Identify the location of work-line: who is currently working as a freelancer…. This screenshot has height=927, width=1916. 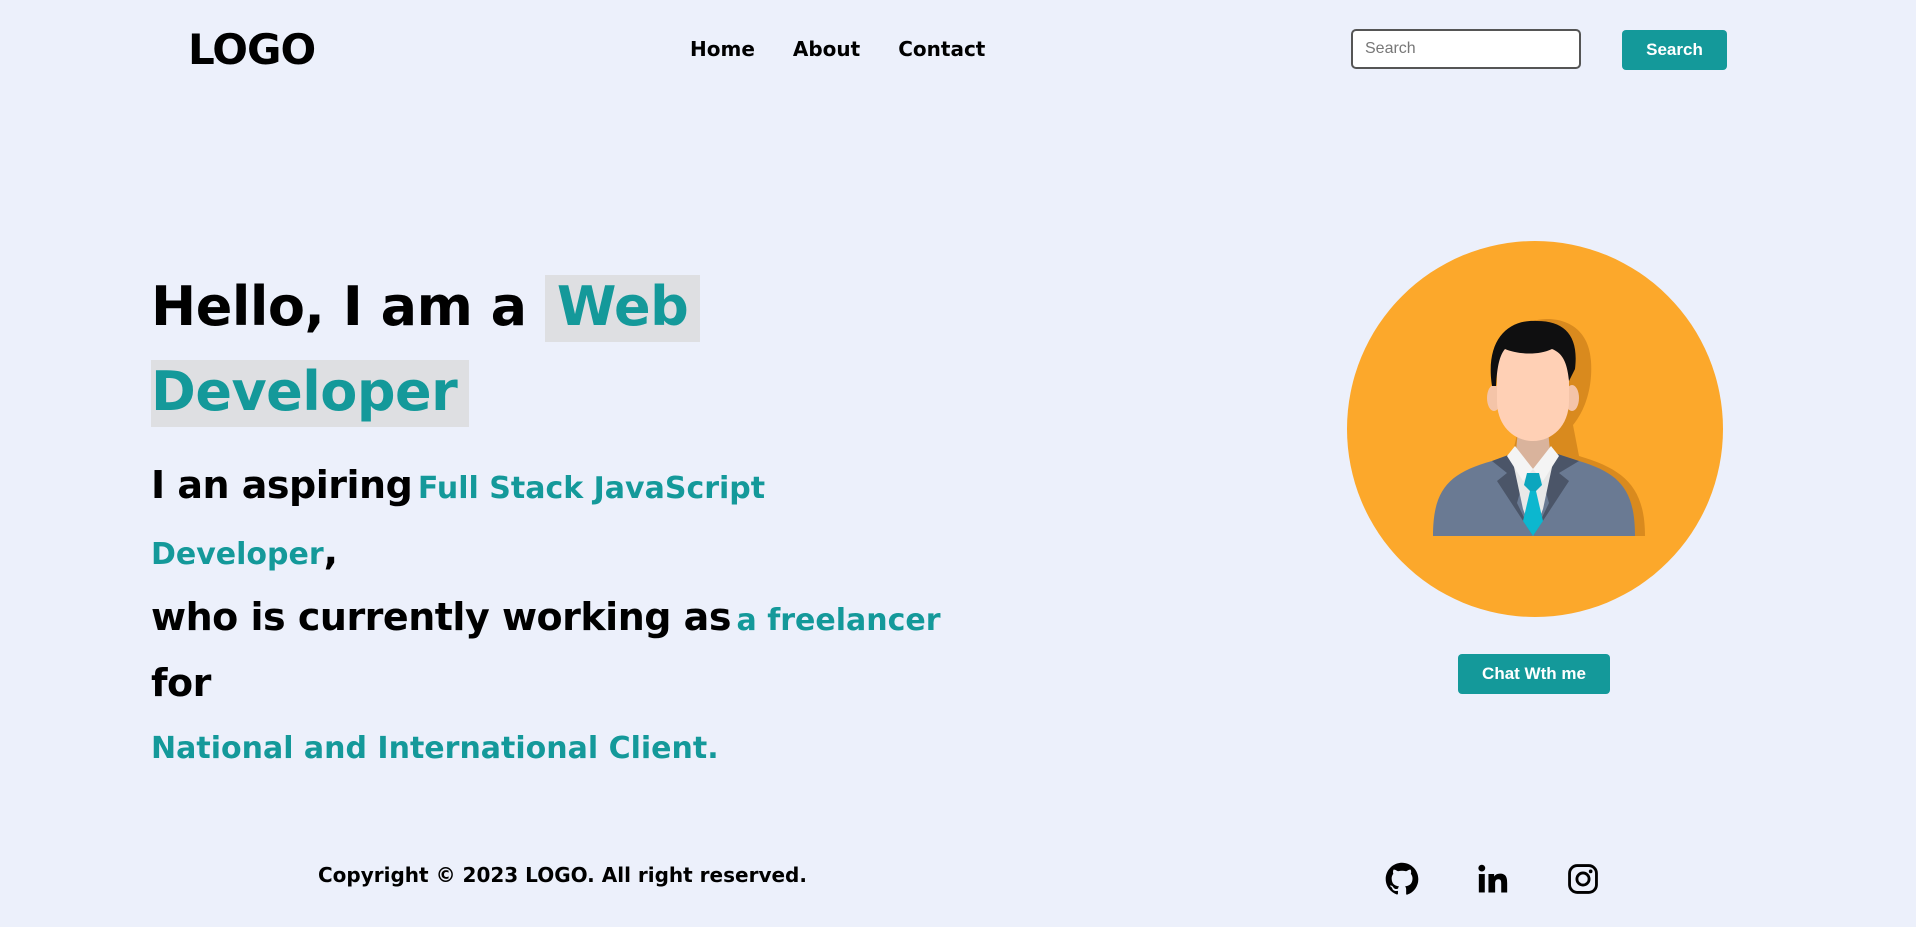
(561, 685).